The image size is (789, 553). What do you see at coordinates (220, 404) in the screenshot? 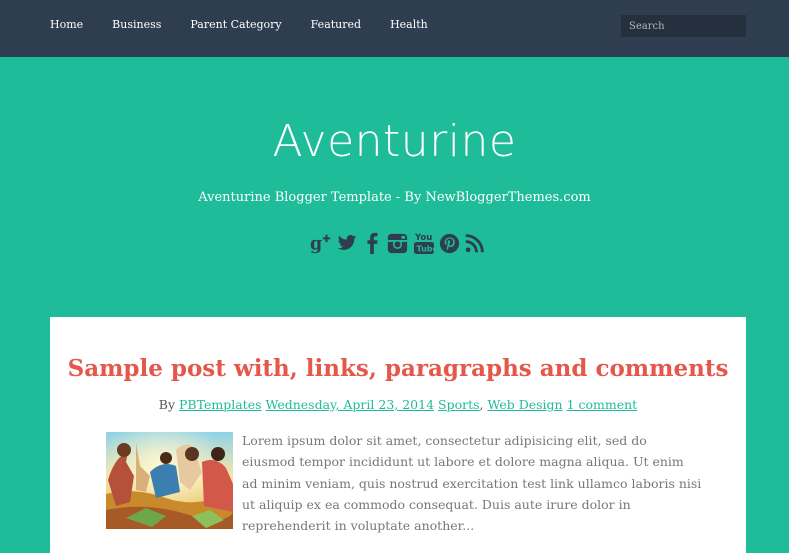
I see `post-author-link: PBTemplates` at bounding box center [220, 404].